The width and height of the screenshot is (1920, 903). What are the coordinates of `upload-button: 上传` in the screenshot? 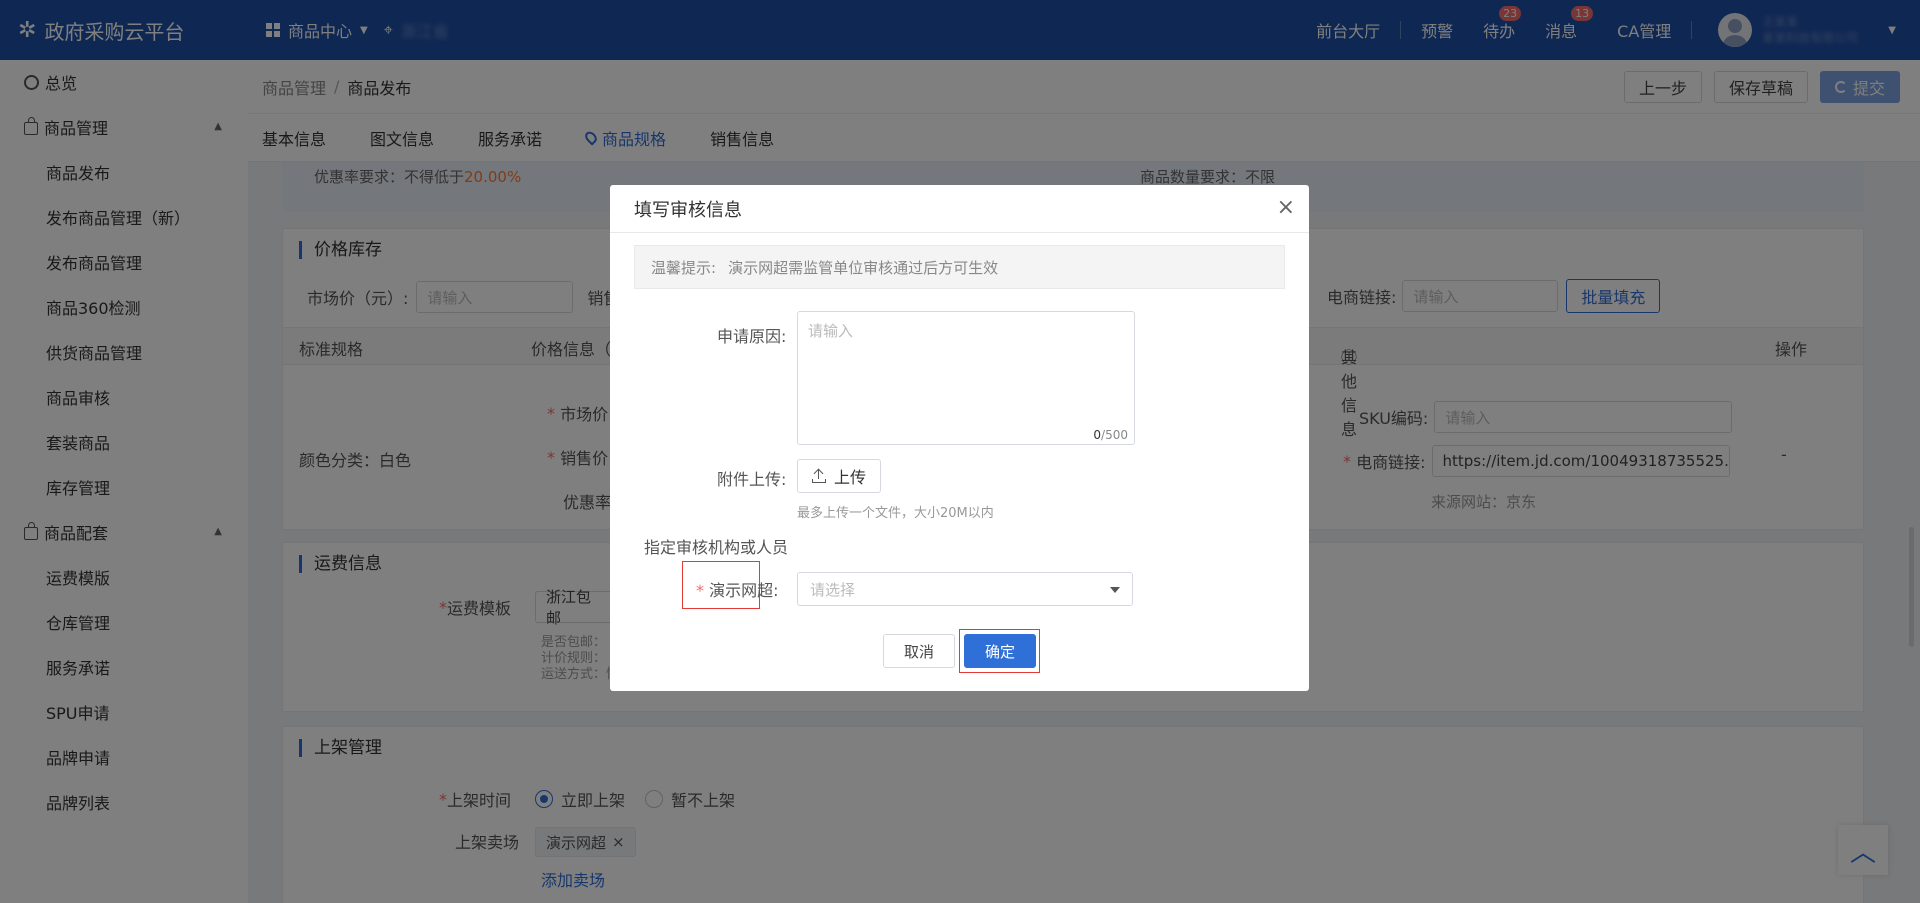 It's located at (839, 476).